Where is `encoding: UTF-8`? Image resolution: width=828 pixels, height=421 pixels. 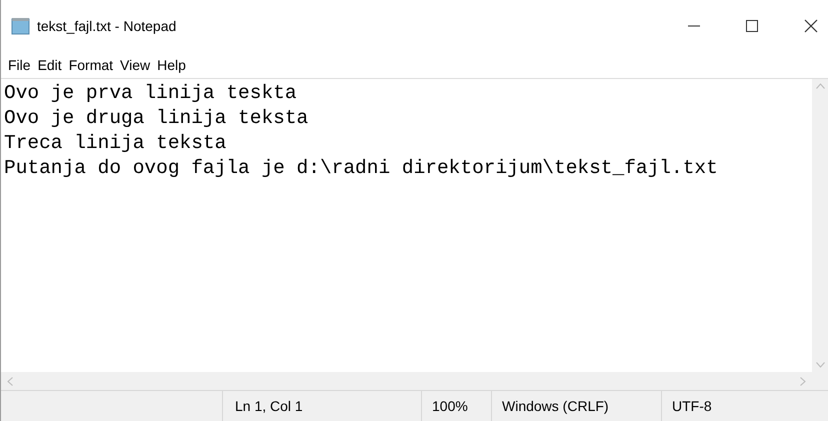 encoding: UTF-8 is located at coordinates (744, 406).